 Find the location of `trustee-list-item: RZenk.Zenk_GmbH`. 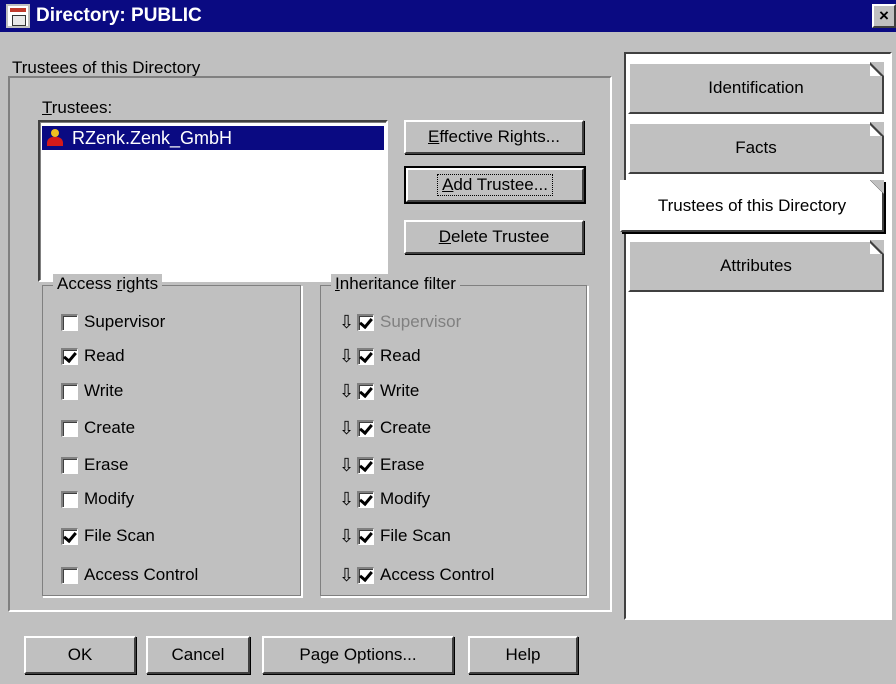

trustee-list-item: RZenk.Zenk_GmbH is located at coordinates (213, 138).